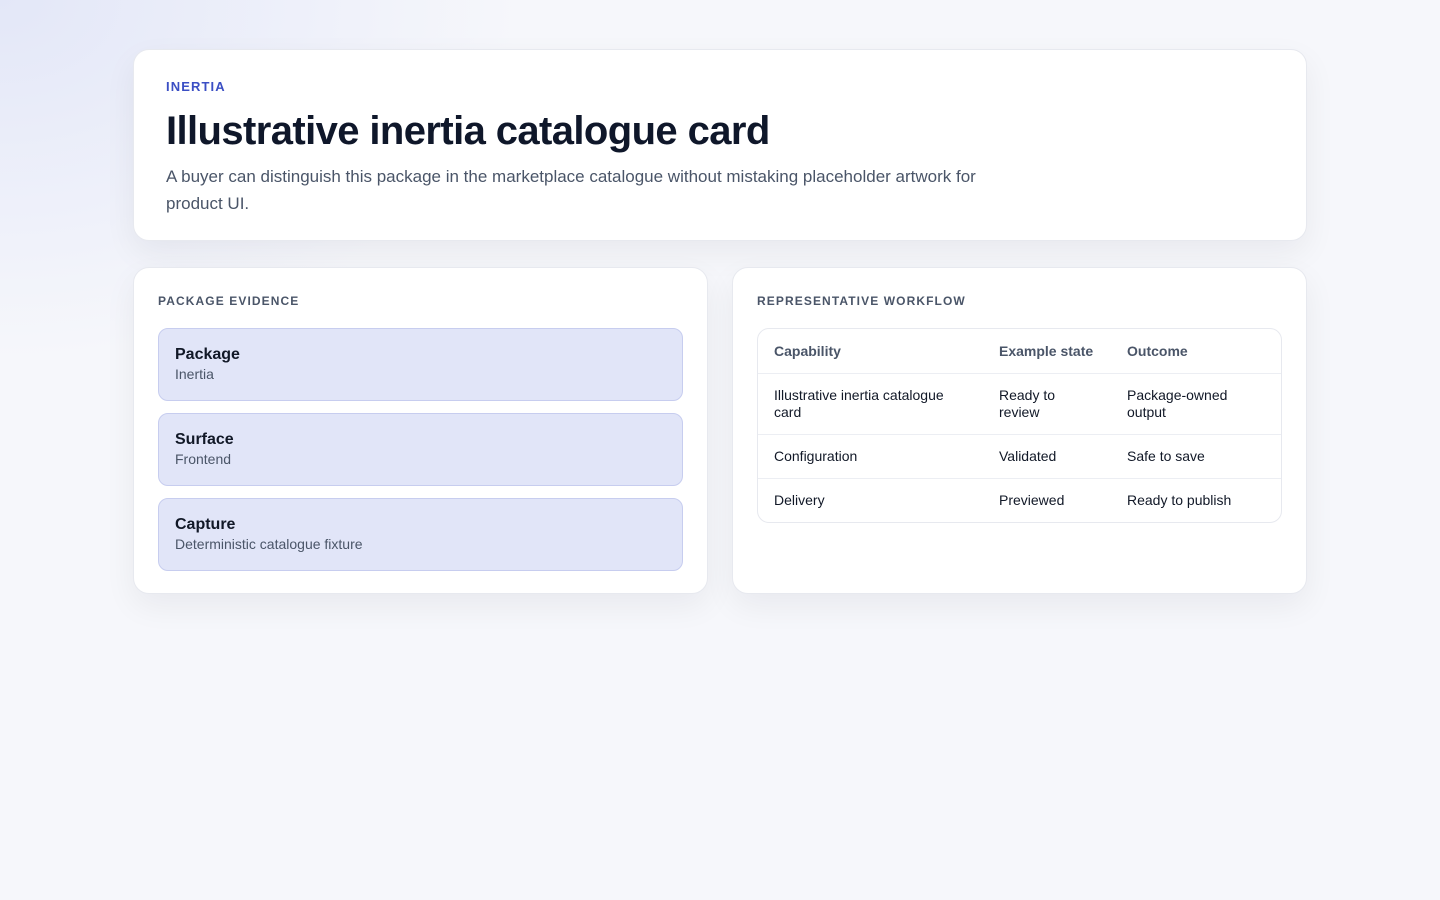 The width and height of the screenshot is (1440, 900). What do you see at coordinates (1179, 499) in the screenshot?
I see `table-cell-outcome: Ready to publish` at bounding box center [1179, 499].